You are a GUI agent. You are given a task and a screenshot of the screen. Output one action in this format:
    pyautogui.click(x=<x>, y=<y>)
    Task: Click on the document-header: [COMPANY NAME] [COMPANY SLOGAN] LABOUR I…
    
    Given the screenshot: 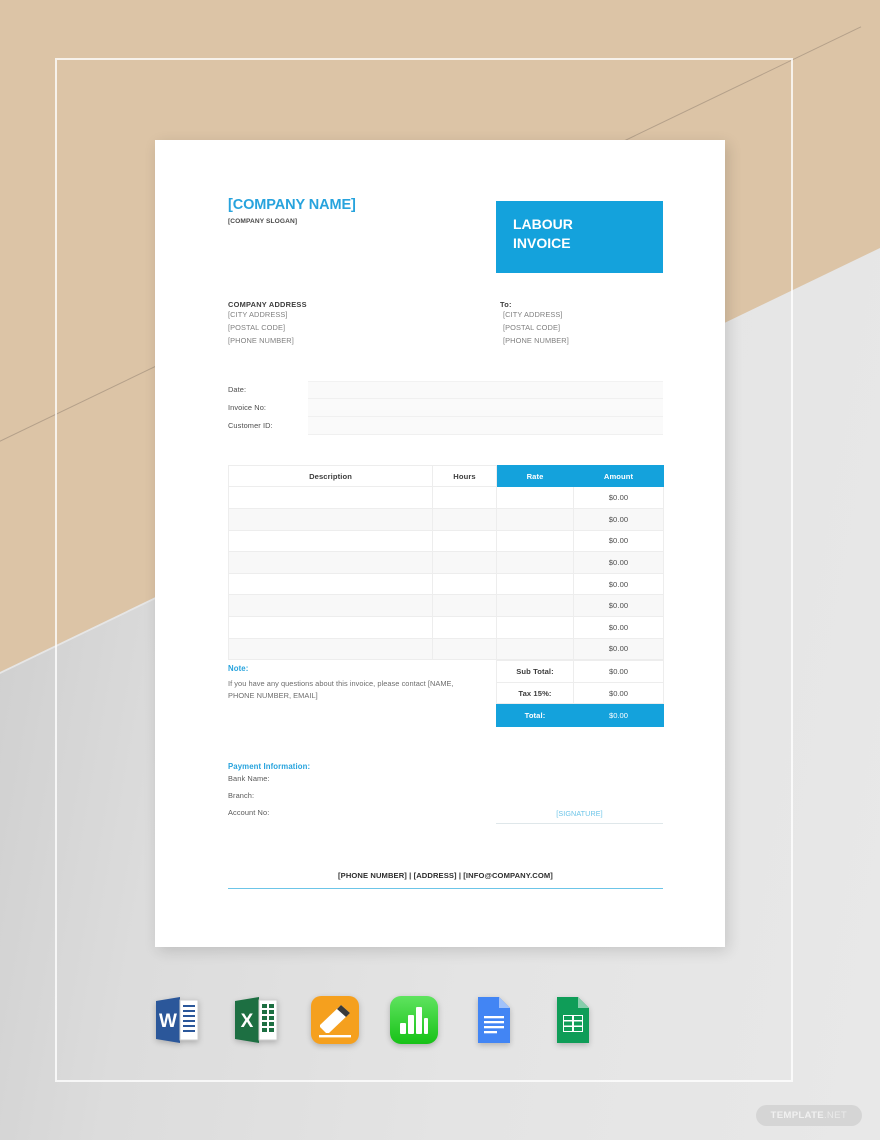 What is the action you would take?
    pyautogui.click(x=445, y=235)
    